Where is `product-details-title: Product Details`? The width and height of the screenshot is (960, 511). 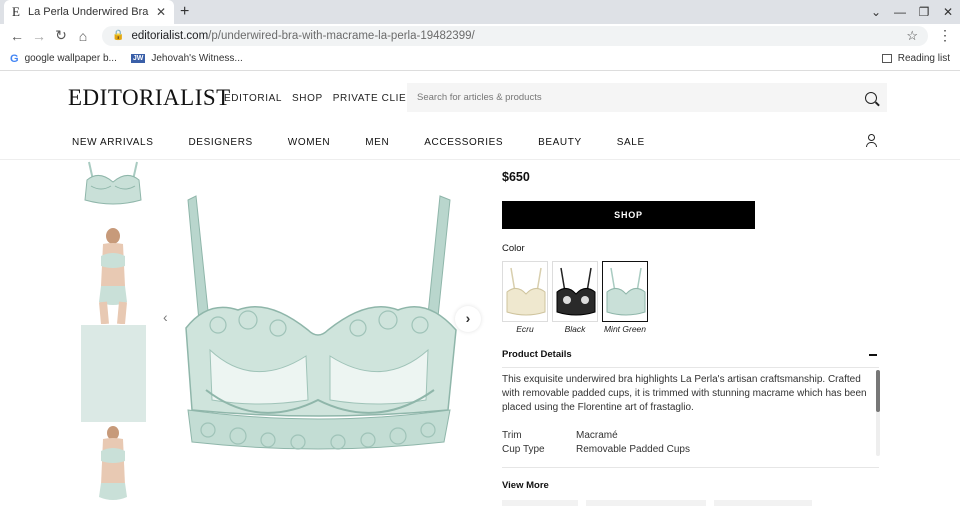 product-details-title: Product Details is located at coordinates (537, 354).